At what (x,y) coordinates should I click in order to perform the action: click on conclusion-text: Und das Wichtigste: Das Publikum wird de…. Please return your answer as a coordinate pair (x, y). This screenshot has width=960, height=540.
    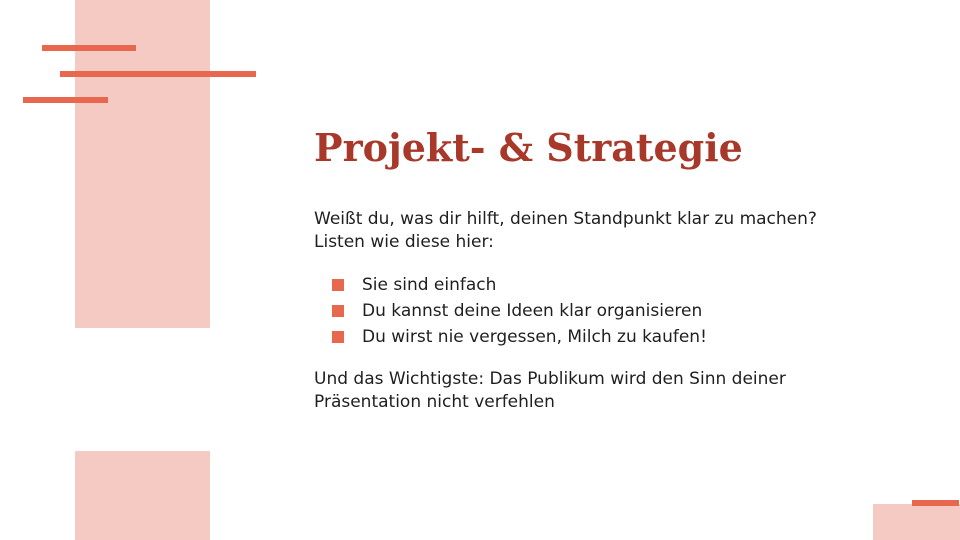
    Looking at the image, I should click on (550, 390).